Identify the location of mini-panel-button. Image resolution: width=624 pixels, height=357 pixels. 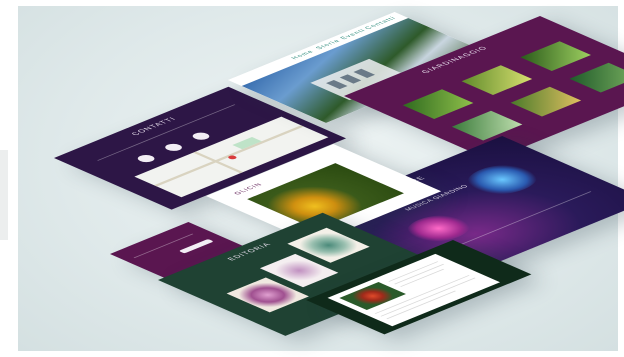
(196, 246).